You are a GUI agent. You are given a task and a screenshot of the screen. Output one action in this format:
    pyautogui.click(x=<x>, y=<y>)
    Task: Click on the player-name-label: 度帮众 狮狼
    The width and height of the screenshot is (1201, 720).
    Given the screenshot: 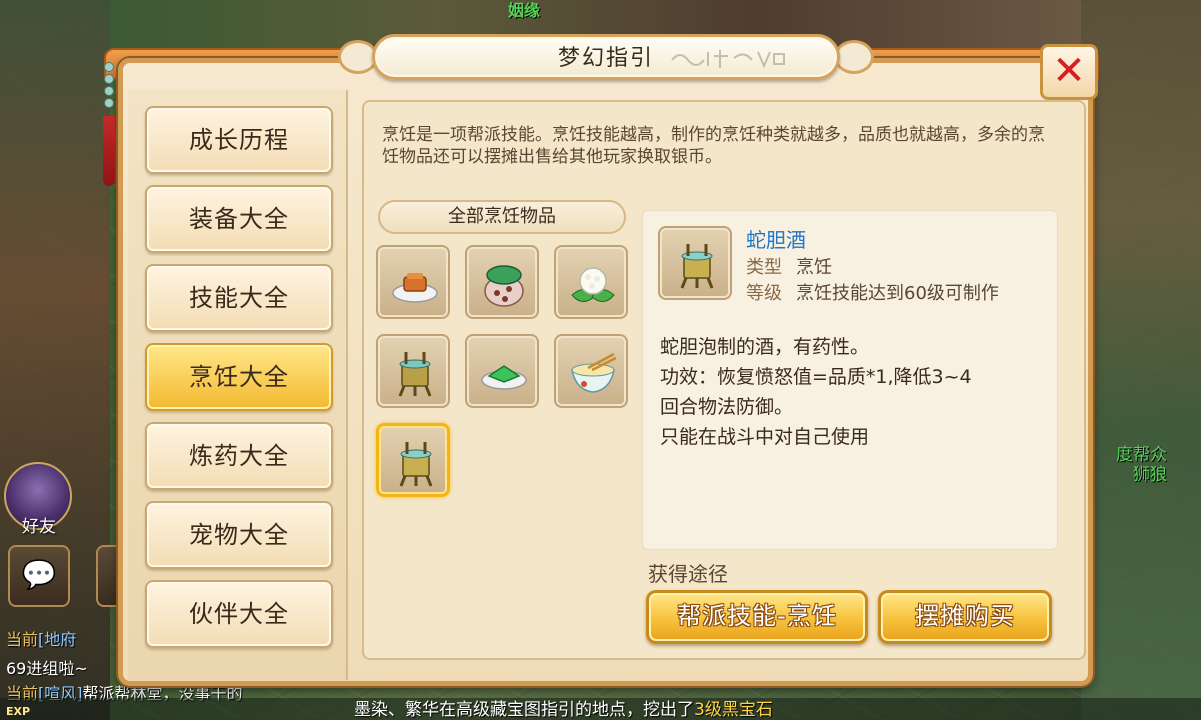 What is the action you would take?
    pyautogui.click(x=1141, y=465)
    